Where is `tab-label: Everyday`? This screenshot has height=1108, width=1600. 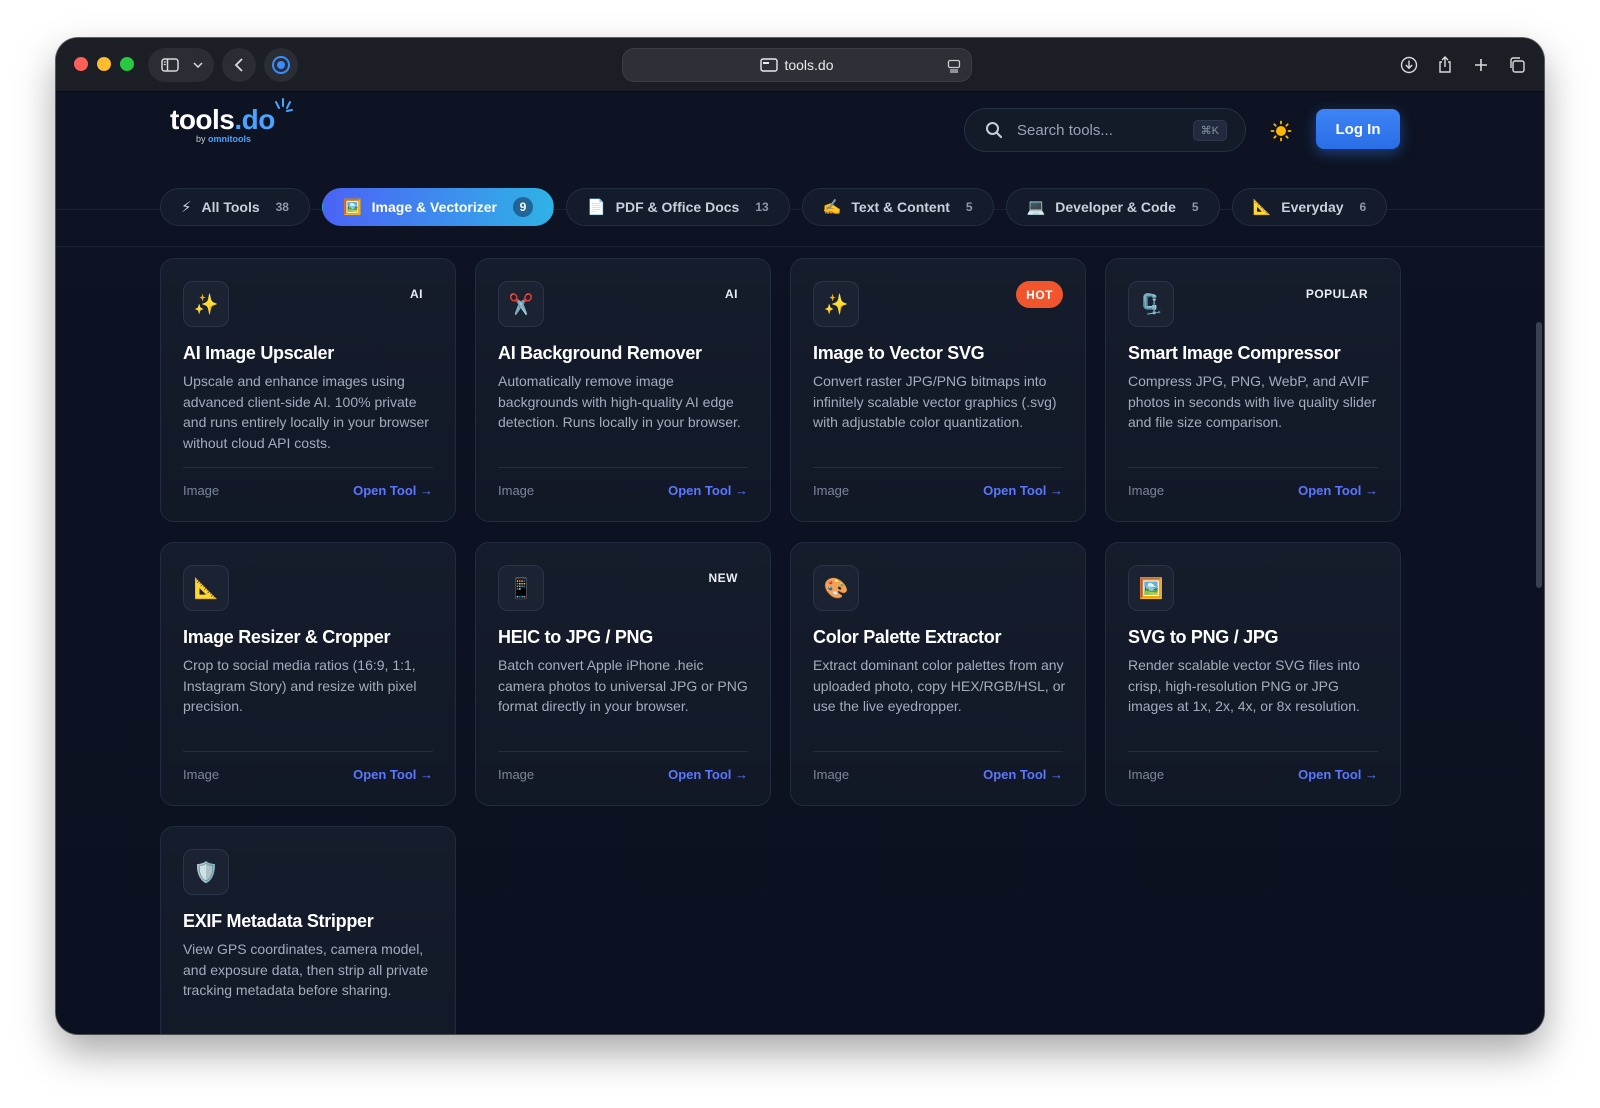 tab-label: Everyday is located at coordinates (1312, 207).